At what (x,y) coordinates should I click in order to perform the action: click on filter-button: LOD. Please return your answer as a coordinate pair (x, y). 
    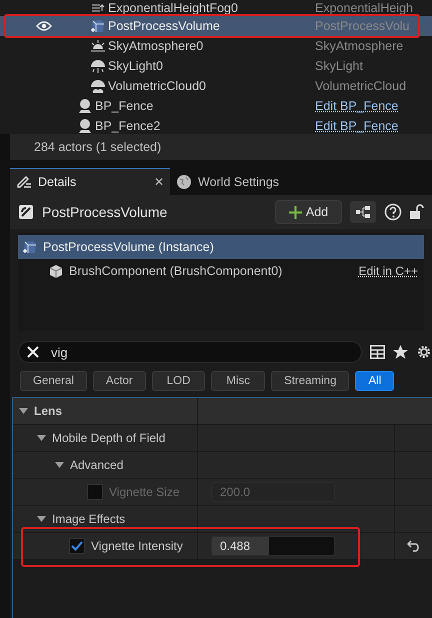
    Looking at the image, I should click on (179, 381).